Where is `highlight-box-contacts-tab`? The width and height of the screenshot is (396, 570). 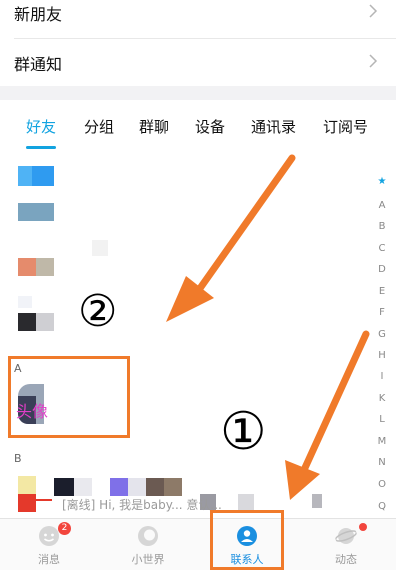 highlight-box-contacts-tab is located at coordinates (247, 540).